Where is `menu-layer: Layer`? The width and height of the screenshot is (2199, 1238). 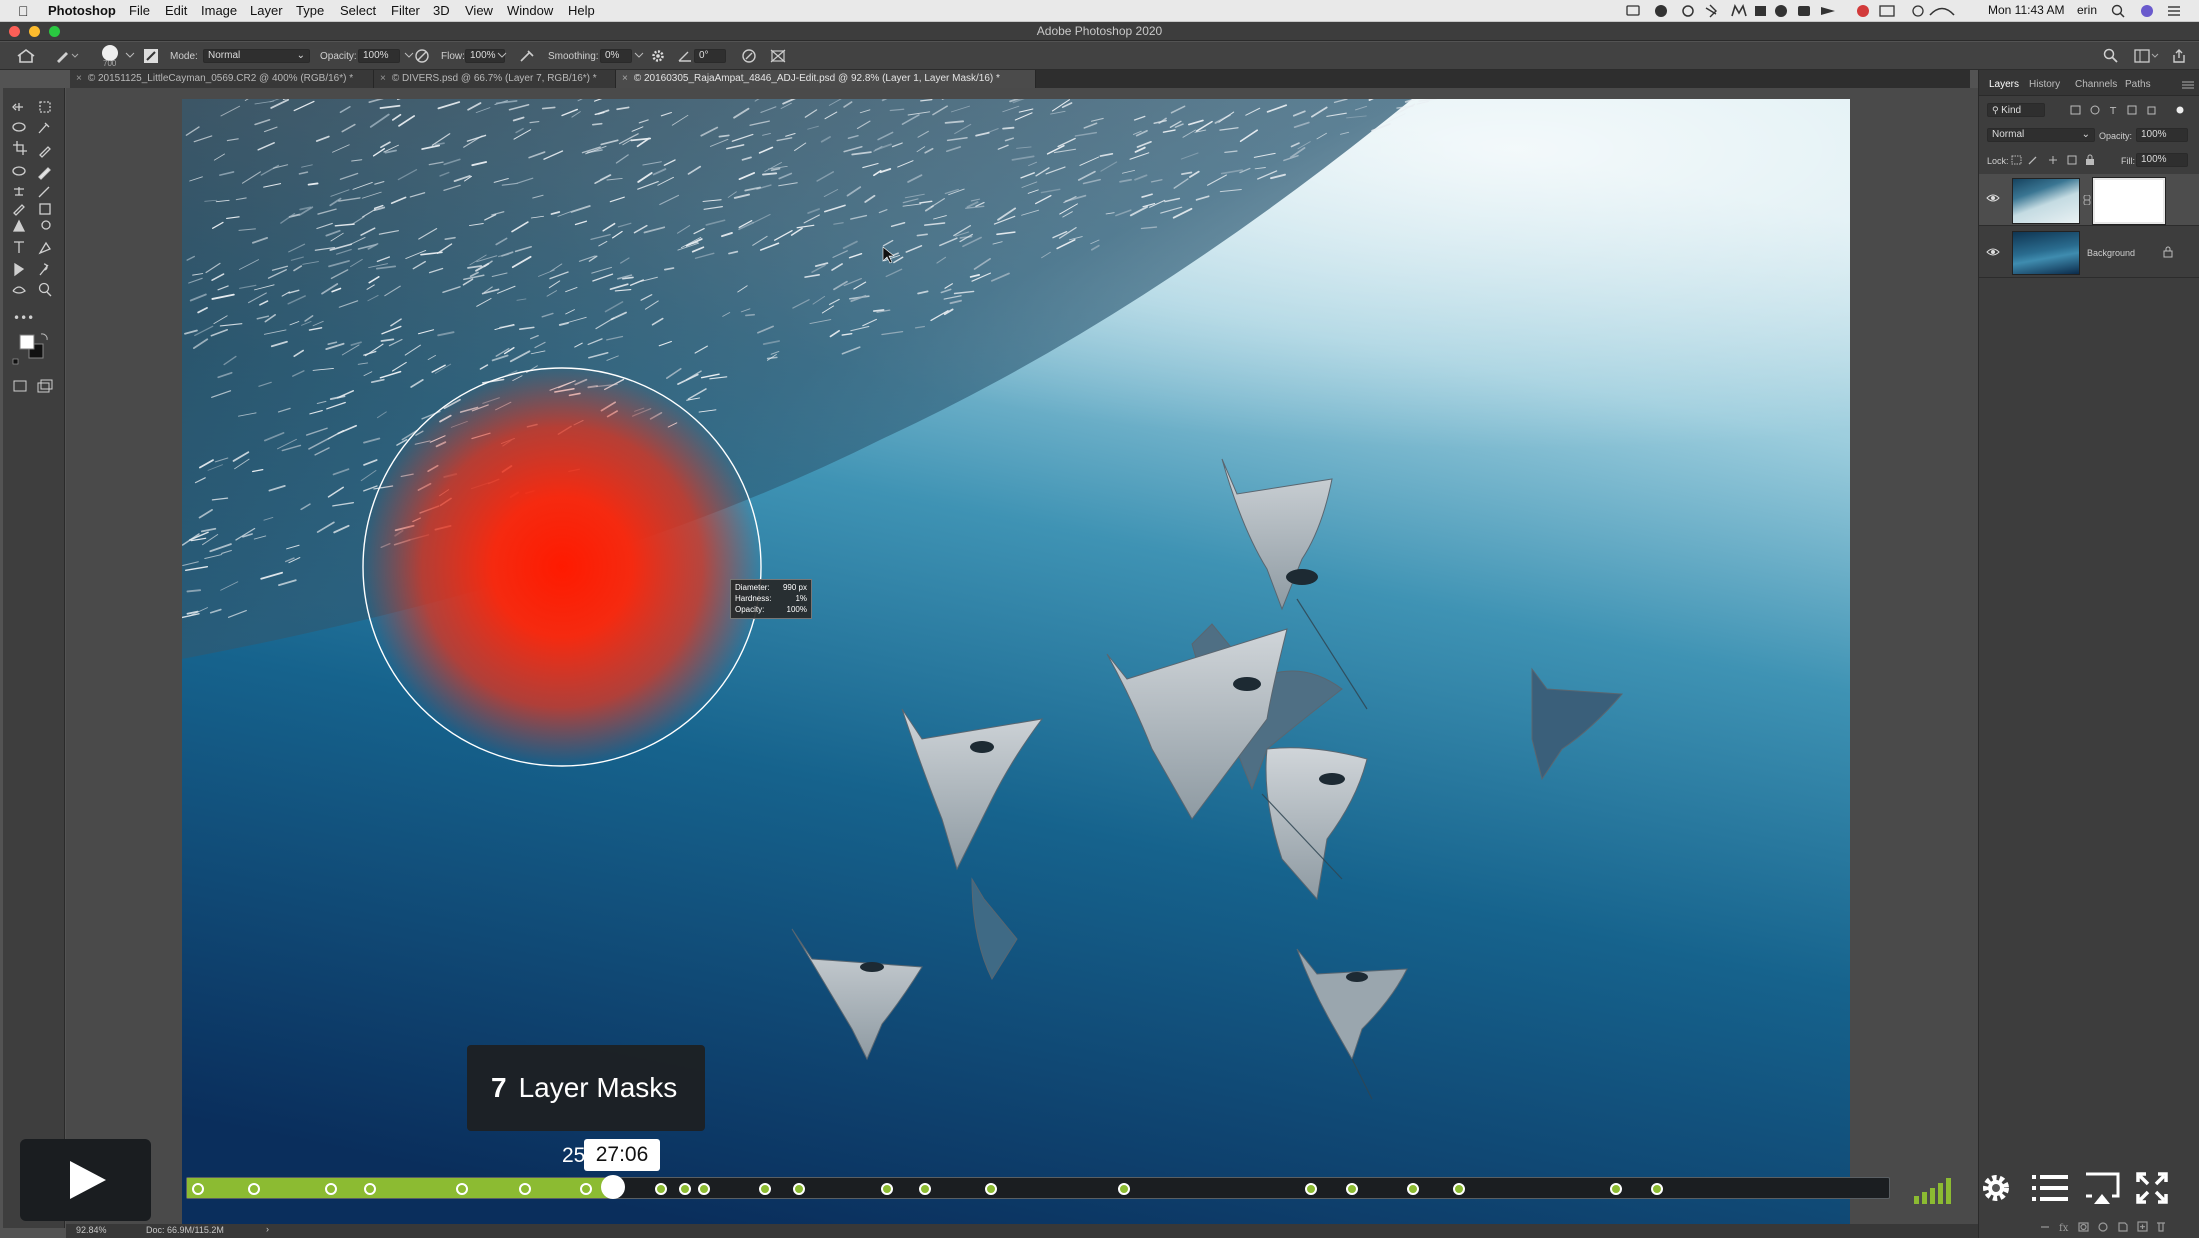 menu-layer: Layer is located at coordinates (266, 10).